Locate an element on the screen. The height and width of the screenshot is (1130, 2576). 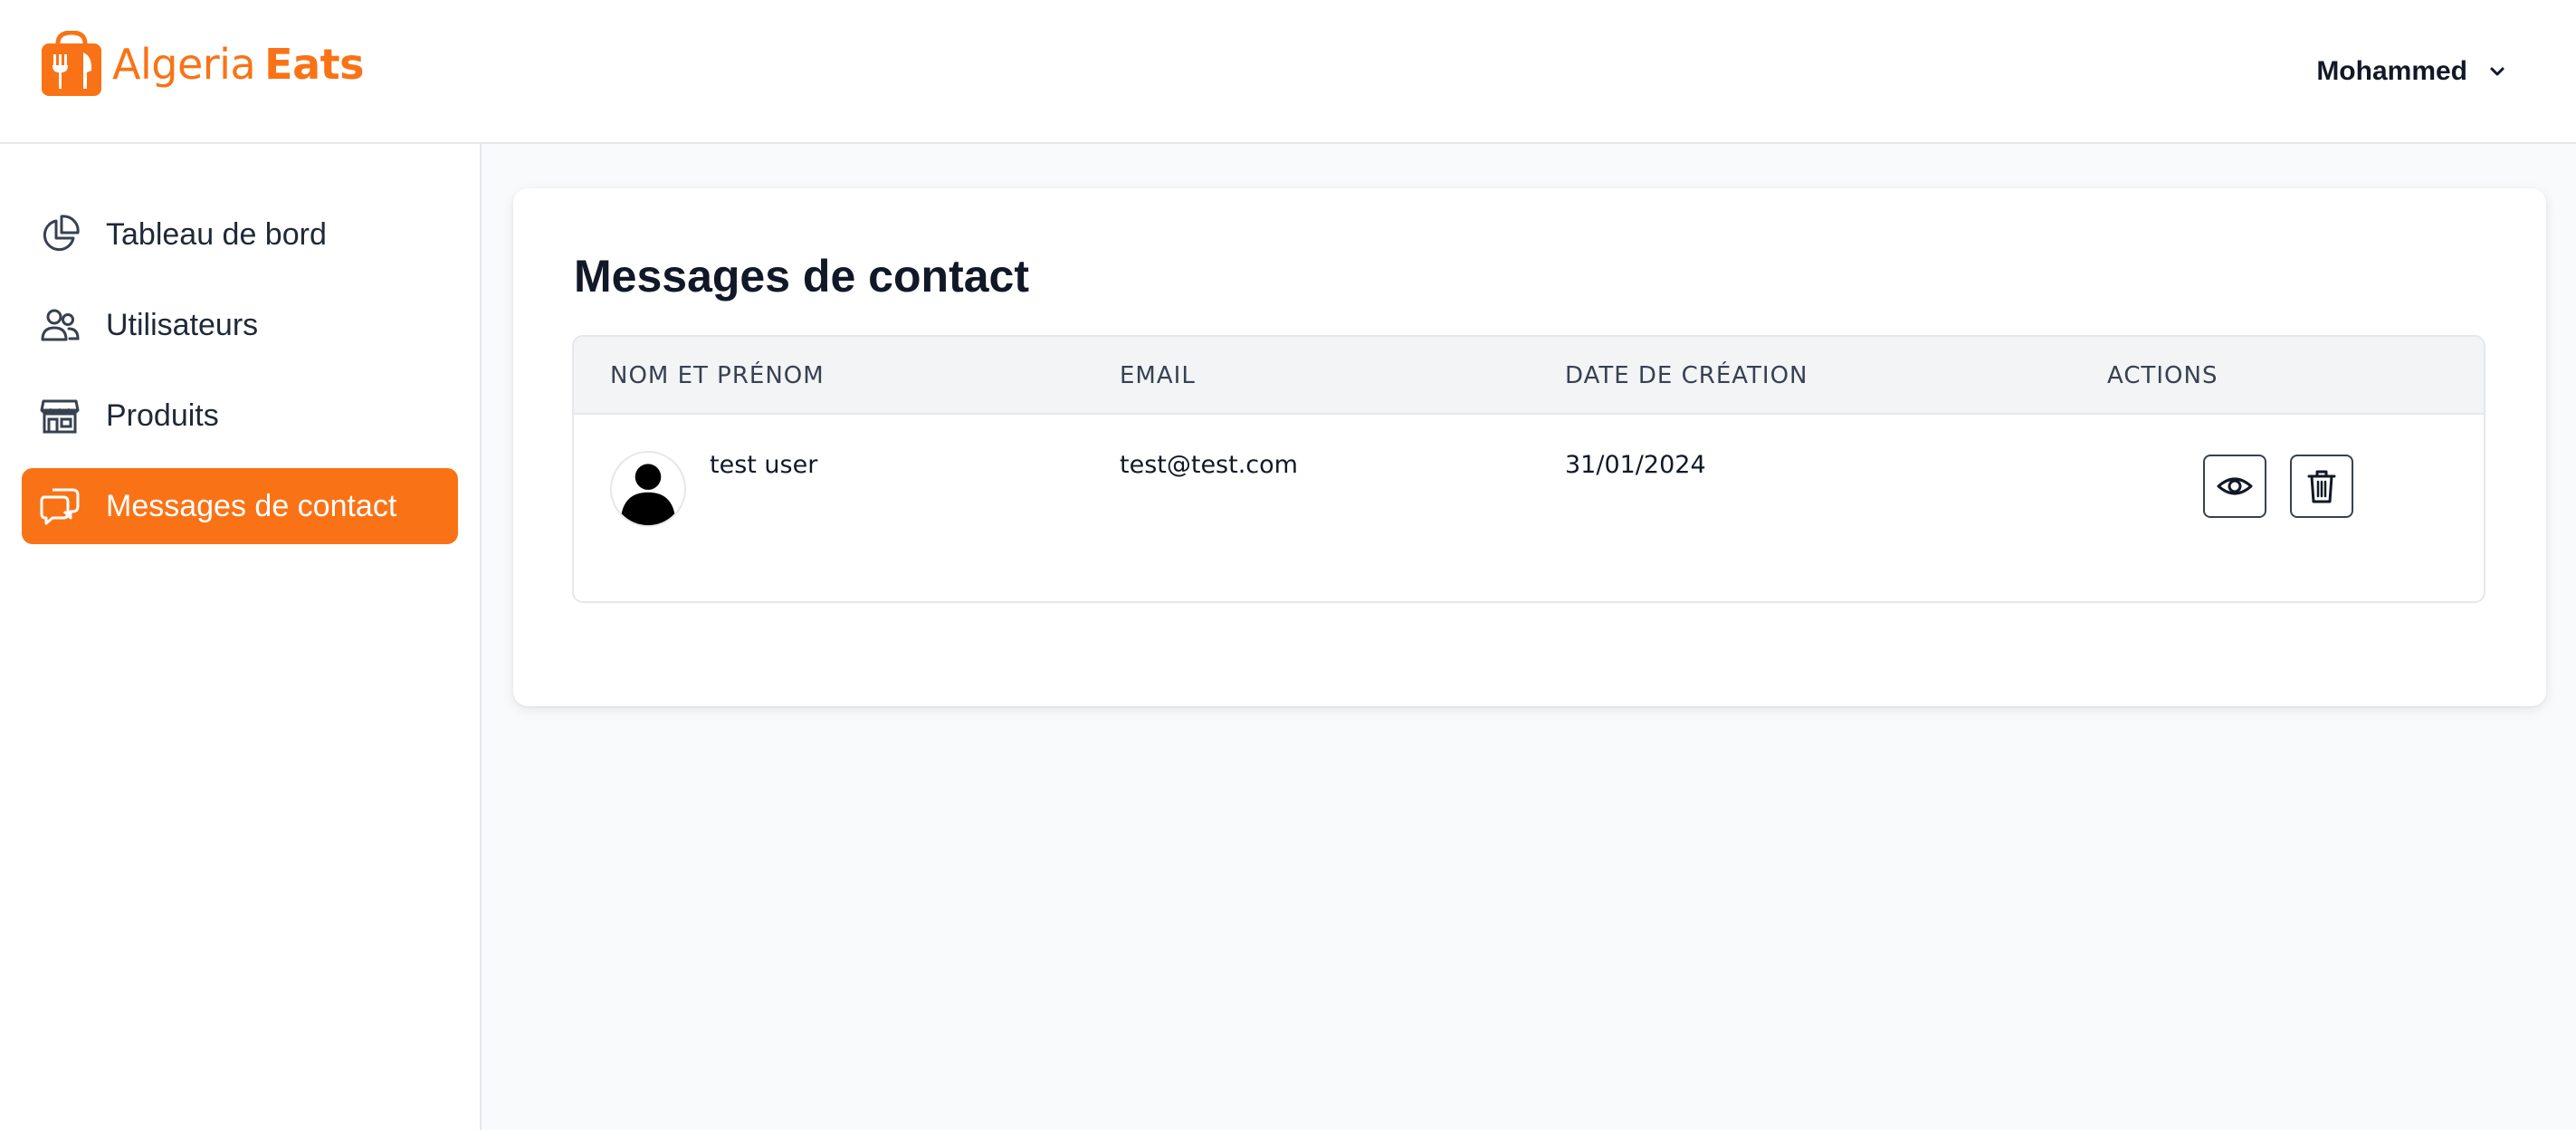
sidebar-item-utilisateurs: Utilisateurs is located at coordinates (240, 325).